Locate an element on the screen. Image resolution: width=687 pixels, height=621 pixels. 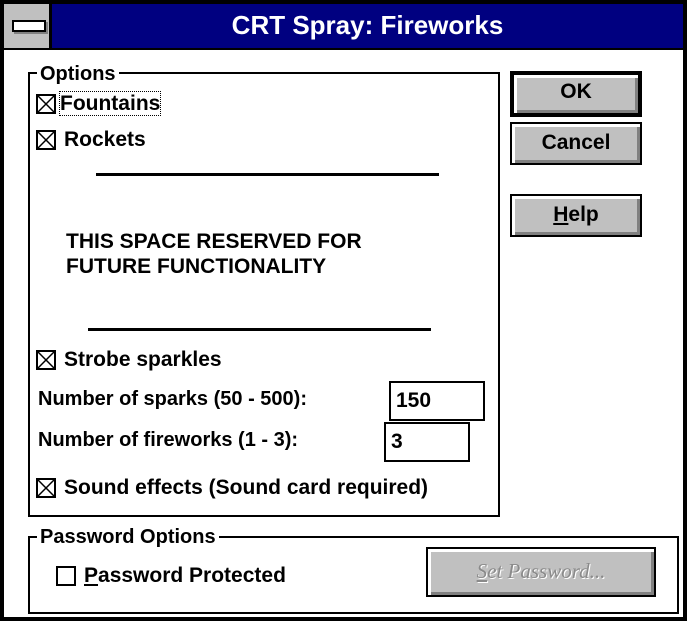
sparks-count-label: Number of sparks (50 - 500): is located at coordinates (172, 399).